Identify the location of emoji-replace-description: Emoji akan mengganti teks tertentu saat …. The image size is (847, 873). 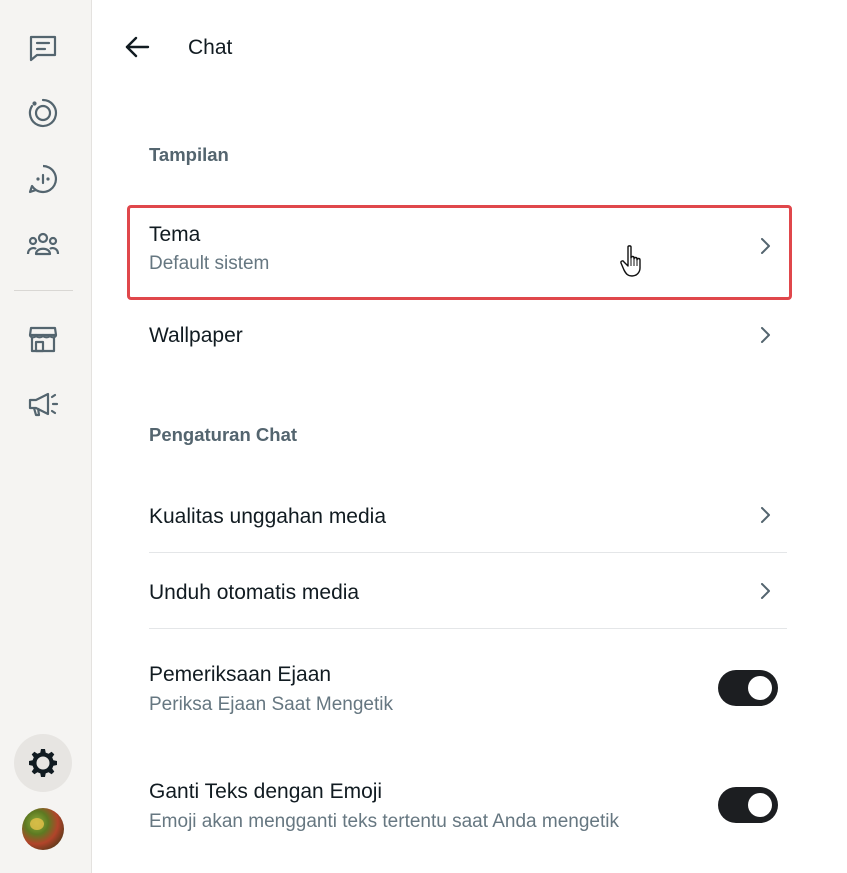
(384, 821).